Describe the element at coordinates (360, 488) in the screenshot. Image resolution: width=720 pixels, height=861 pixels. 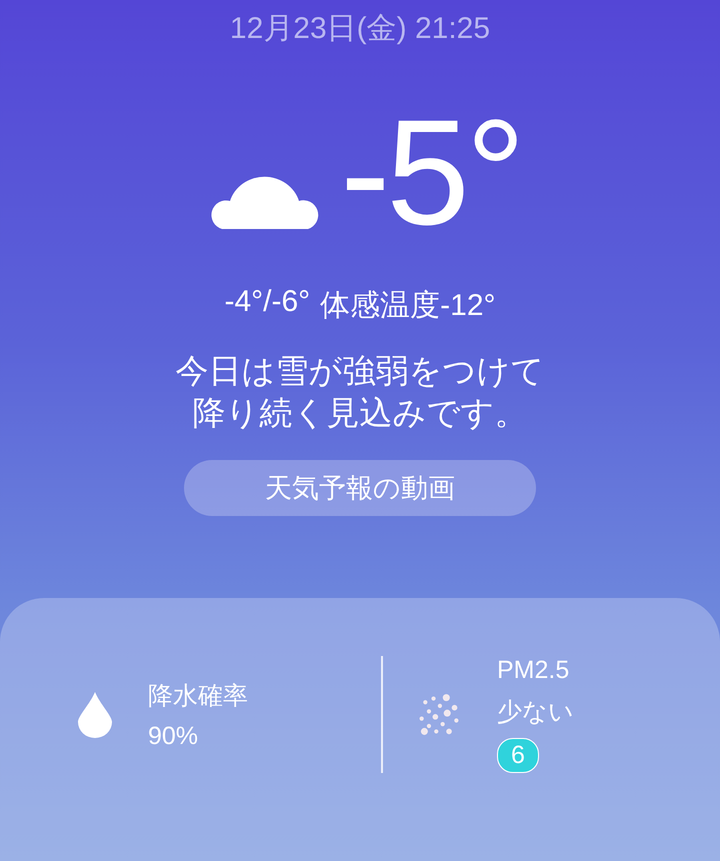
I see `forecast-video-button: 天気予報の動画` at that location.